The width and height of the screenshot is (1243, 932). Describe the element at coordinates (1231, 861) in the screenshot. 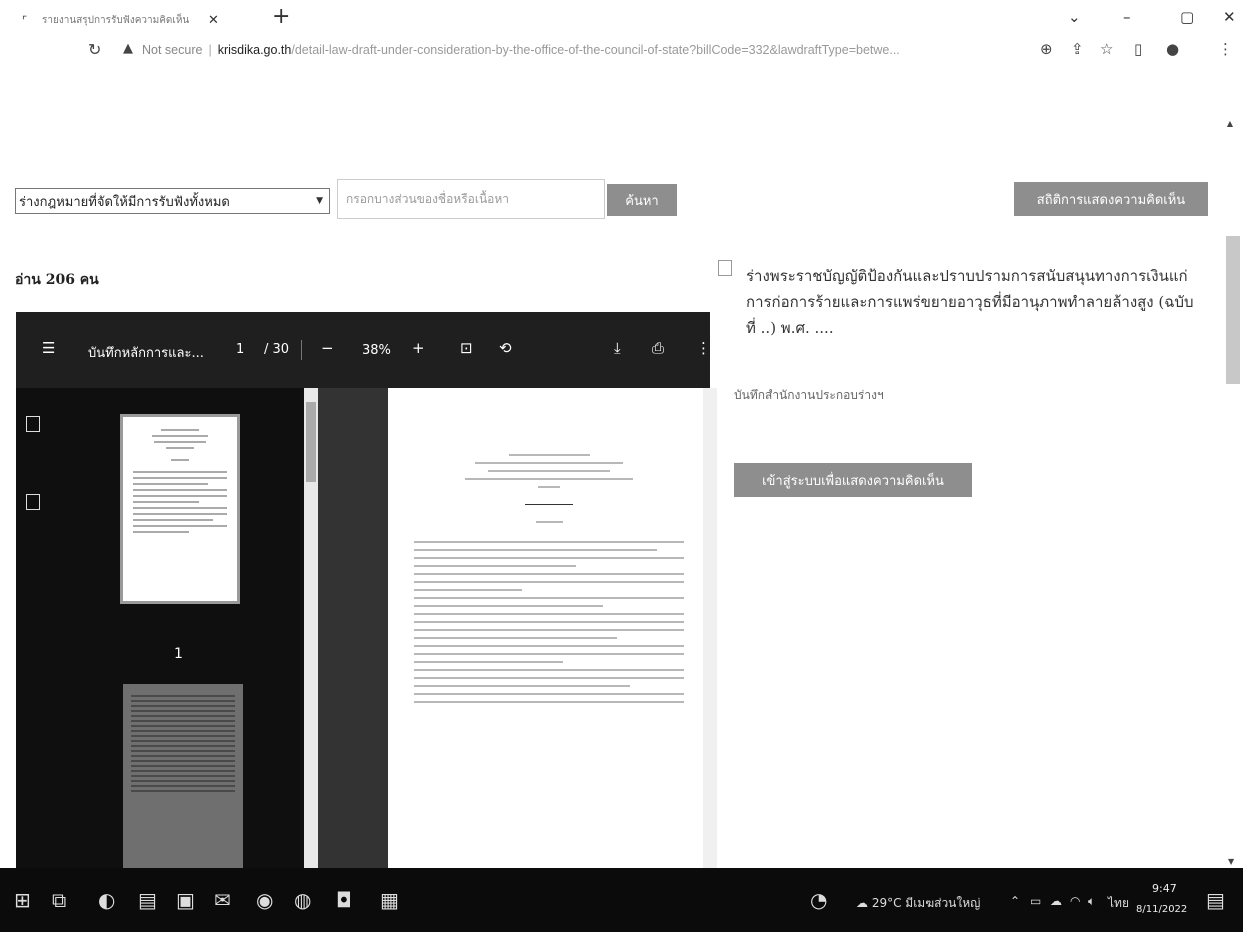

I see `page-scroll-down-icon: ▼` at that location.